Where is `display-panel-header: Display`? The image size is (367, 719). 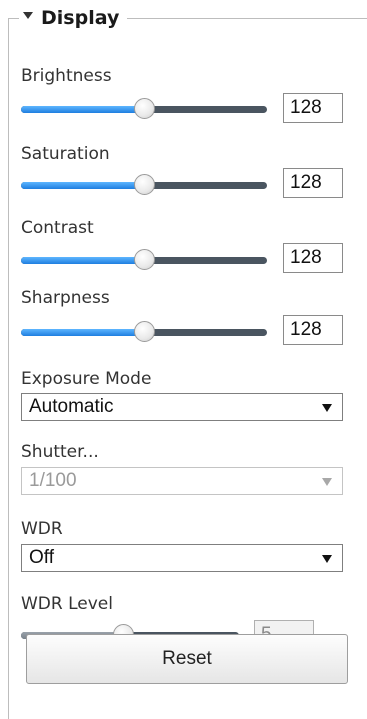 display-panel-header: Display is located at coordinates (73, 18).